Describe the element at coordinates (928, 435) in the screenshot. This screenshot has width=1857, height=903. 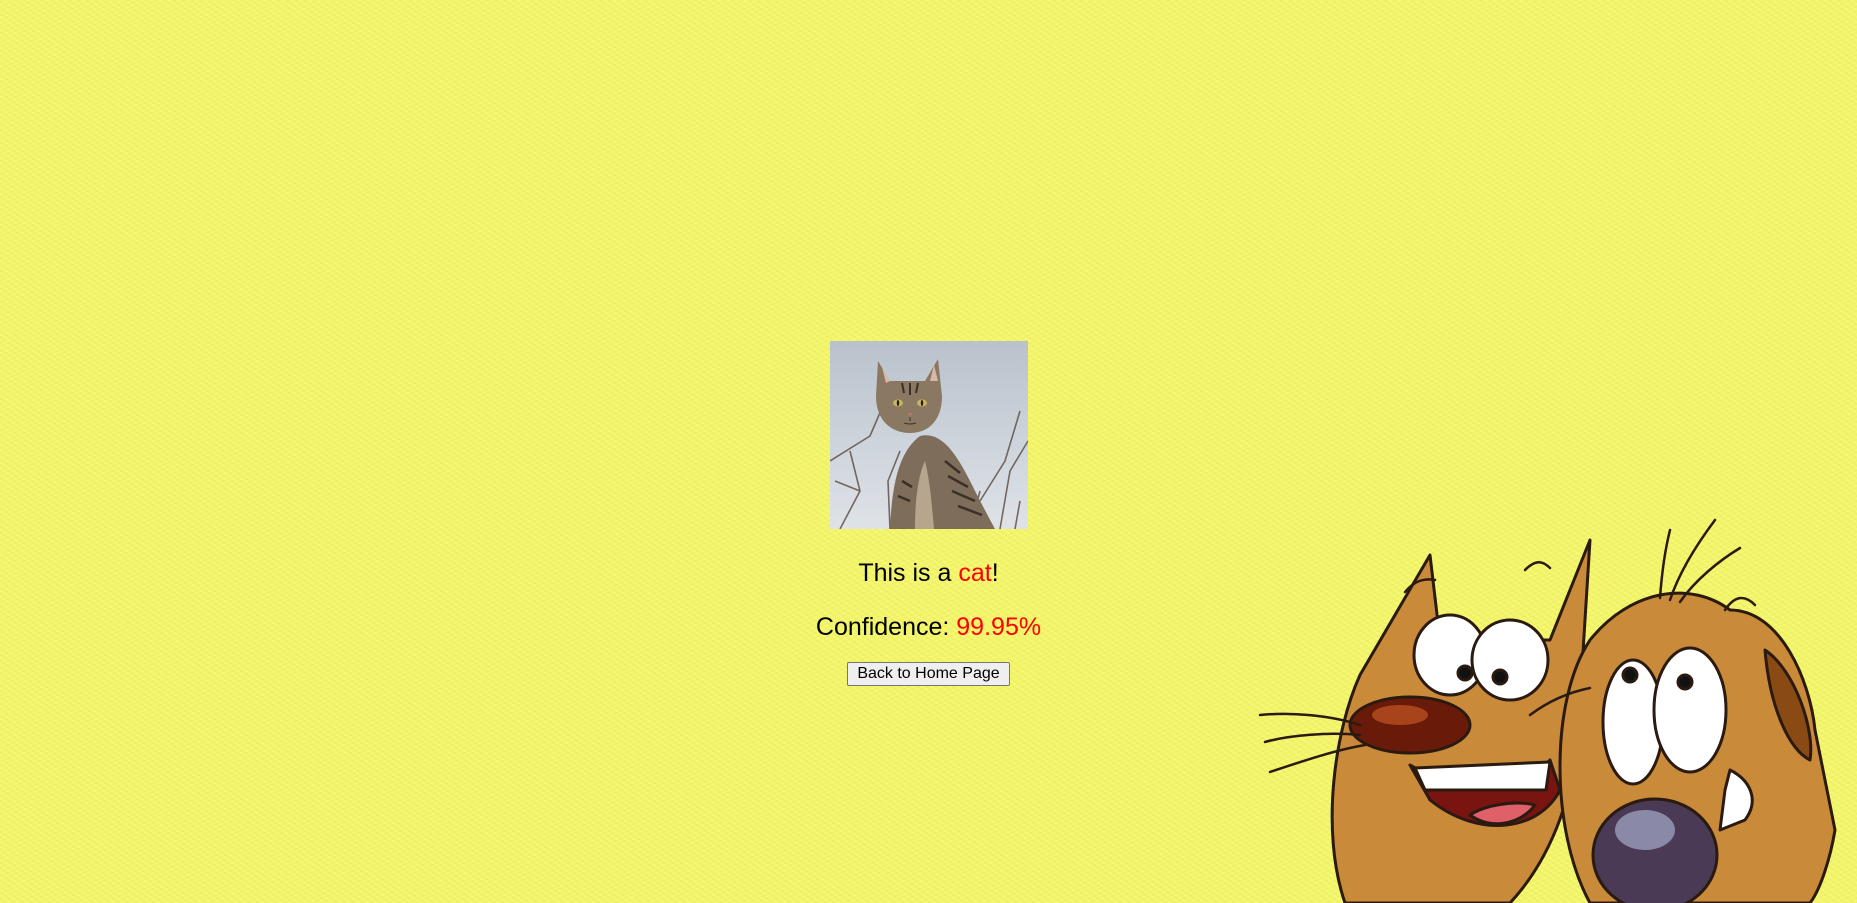
I see `uploaded-cat-photo` at that location.